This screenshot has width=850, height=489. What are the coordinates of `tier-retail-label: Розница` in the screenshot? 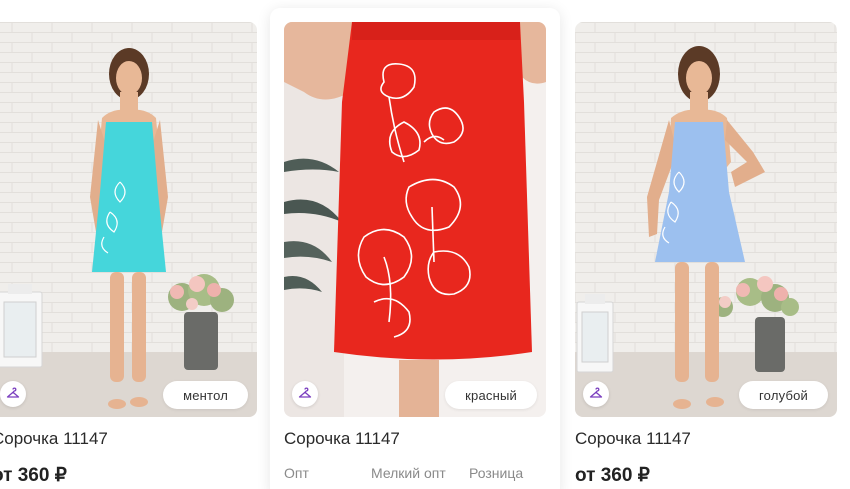 It's located at (496, 473).